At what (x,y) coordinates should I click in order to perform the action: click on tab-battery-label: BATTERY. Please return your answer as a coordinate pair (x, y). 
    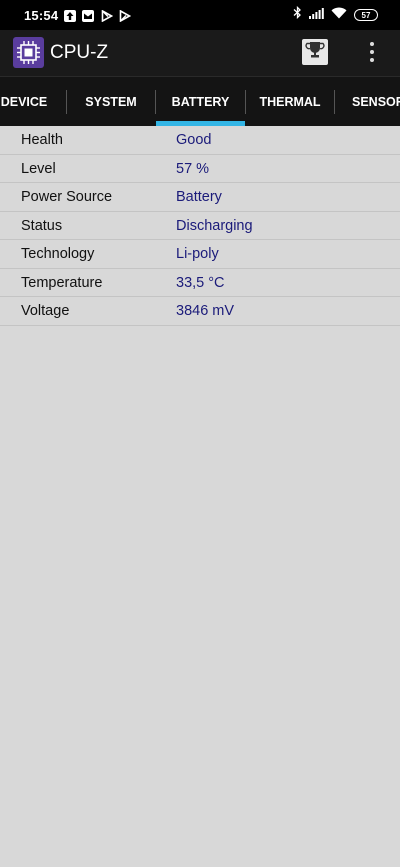
    Looking at the image, I should click on (200, 102).